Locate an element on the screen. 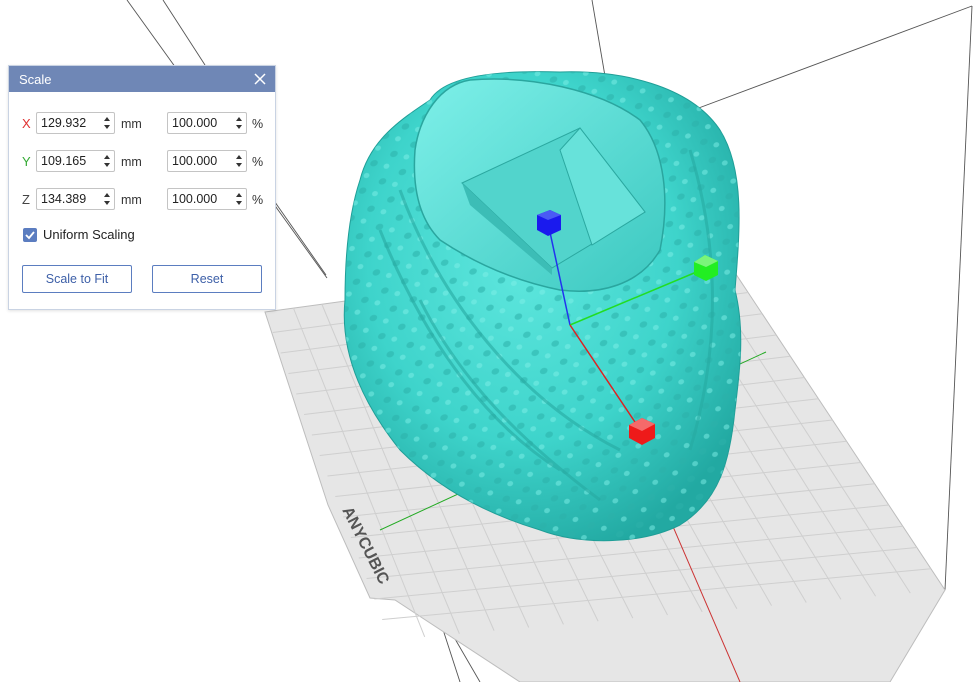 The image size is (977, 682). x-size-stepper is located at coordinates (107, 123).